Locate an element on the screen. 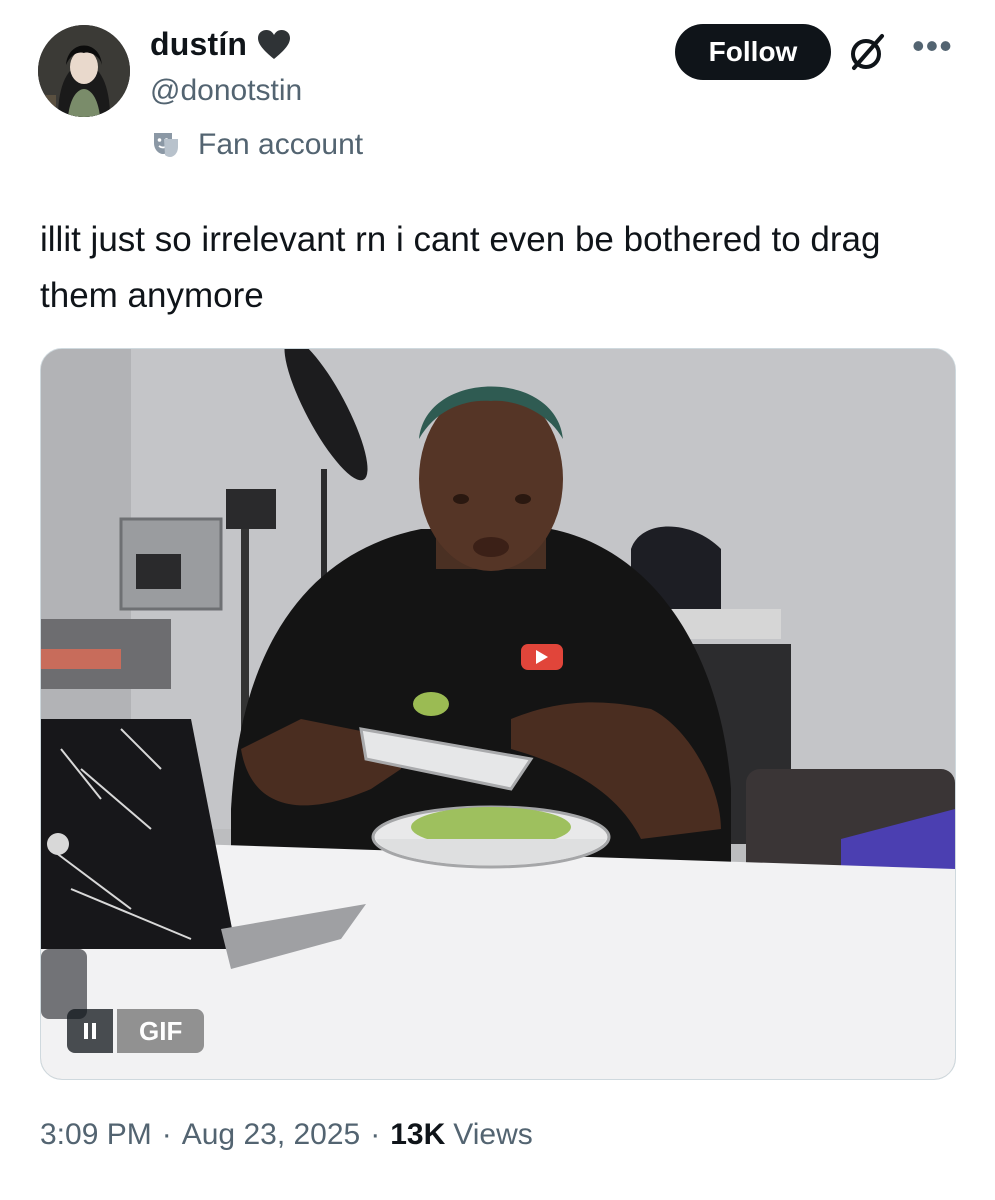 This screenshot has width=995, height=1200. views-label: Views is located at coordinates (493, 1134).